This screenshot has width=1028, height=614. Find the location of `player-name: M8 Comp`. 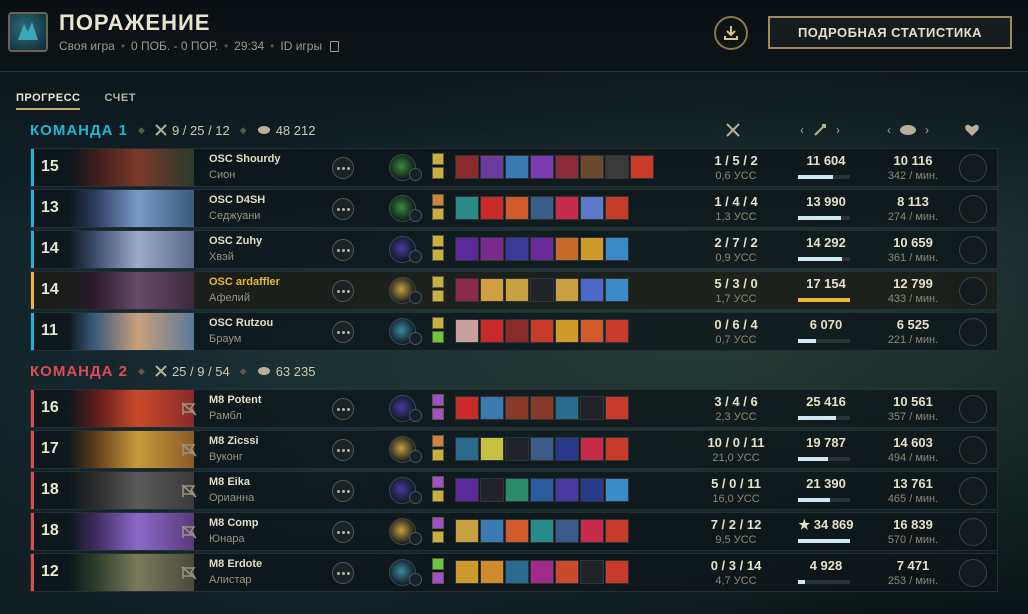

player-name: M8 Comp is located at coordinates (234, 523).